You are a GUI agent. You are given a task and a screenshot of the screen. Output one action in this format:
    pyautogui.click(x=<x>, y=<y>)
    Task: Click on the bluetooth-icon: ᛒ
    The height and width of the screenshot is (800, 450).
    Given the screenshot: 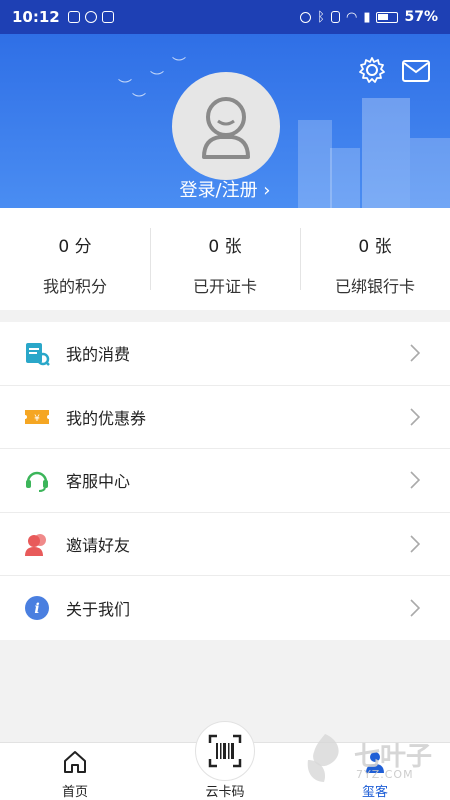 What is the action you would take?
    pyautogui.click(x=321, y=17)
    